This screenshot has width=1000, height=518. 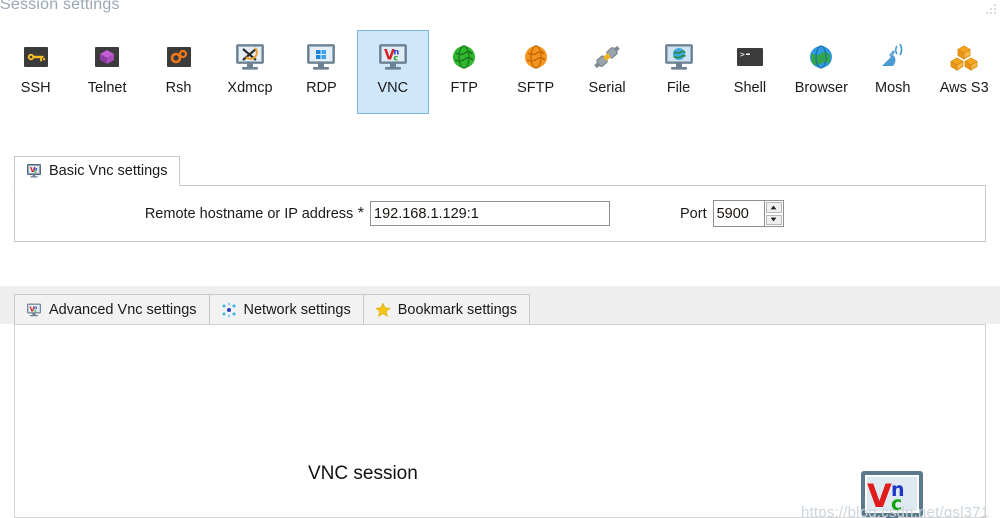 What do you see at coordinates (382, 309) in the screenshot?
I see `star-icon` at bounding box center [382, 309].